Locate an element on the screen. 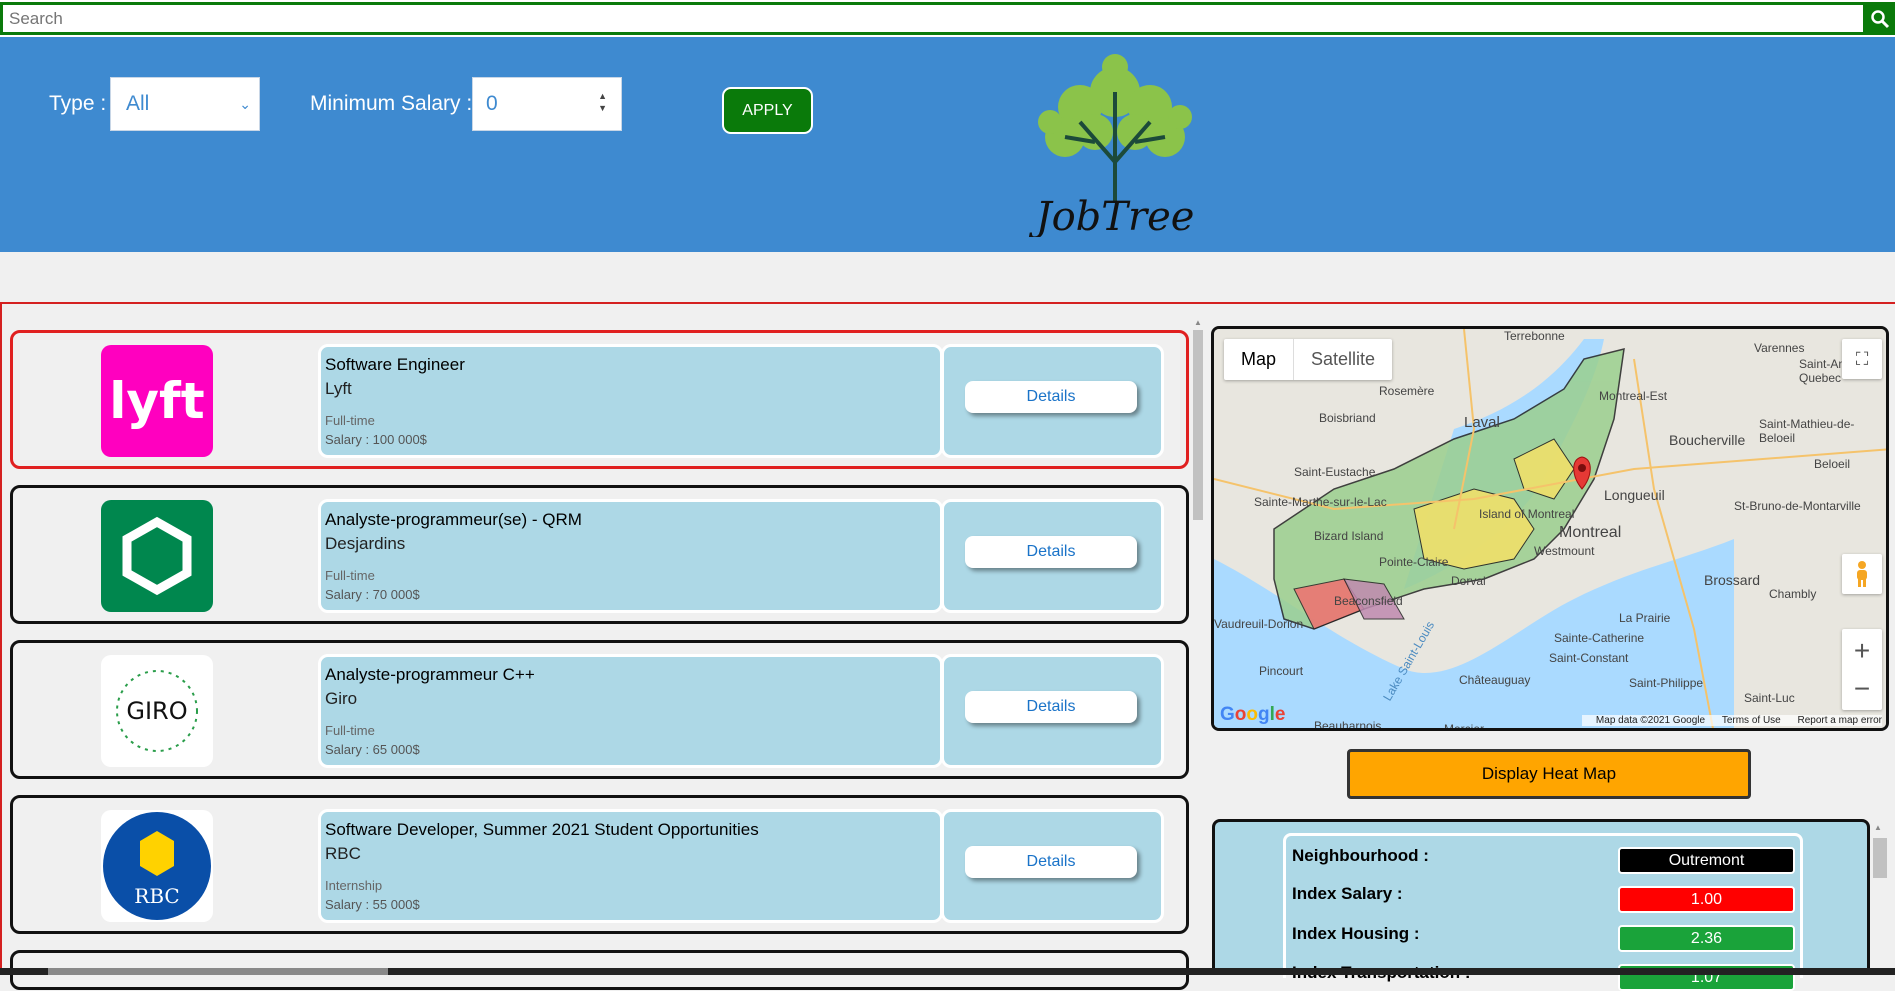  rbc-logo: RBC is located at coordinates (157, 866).